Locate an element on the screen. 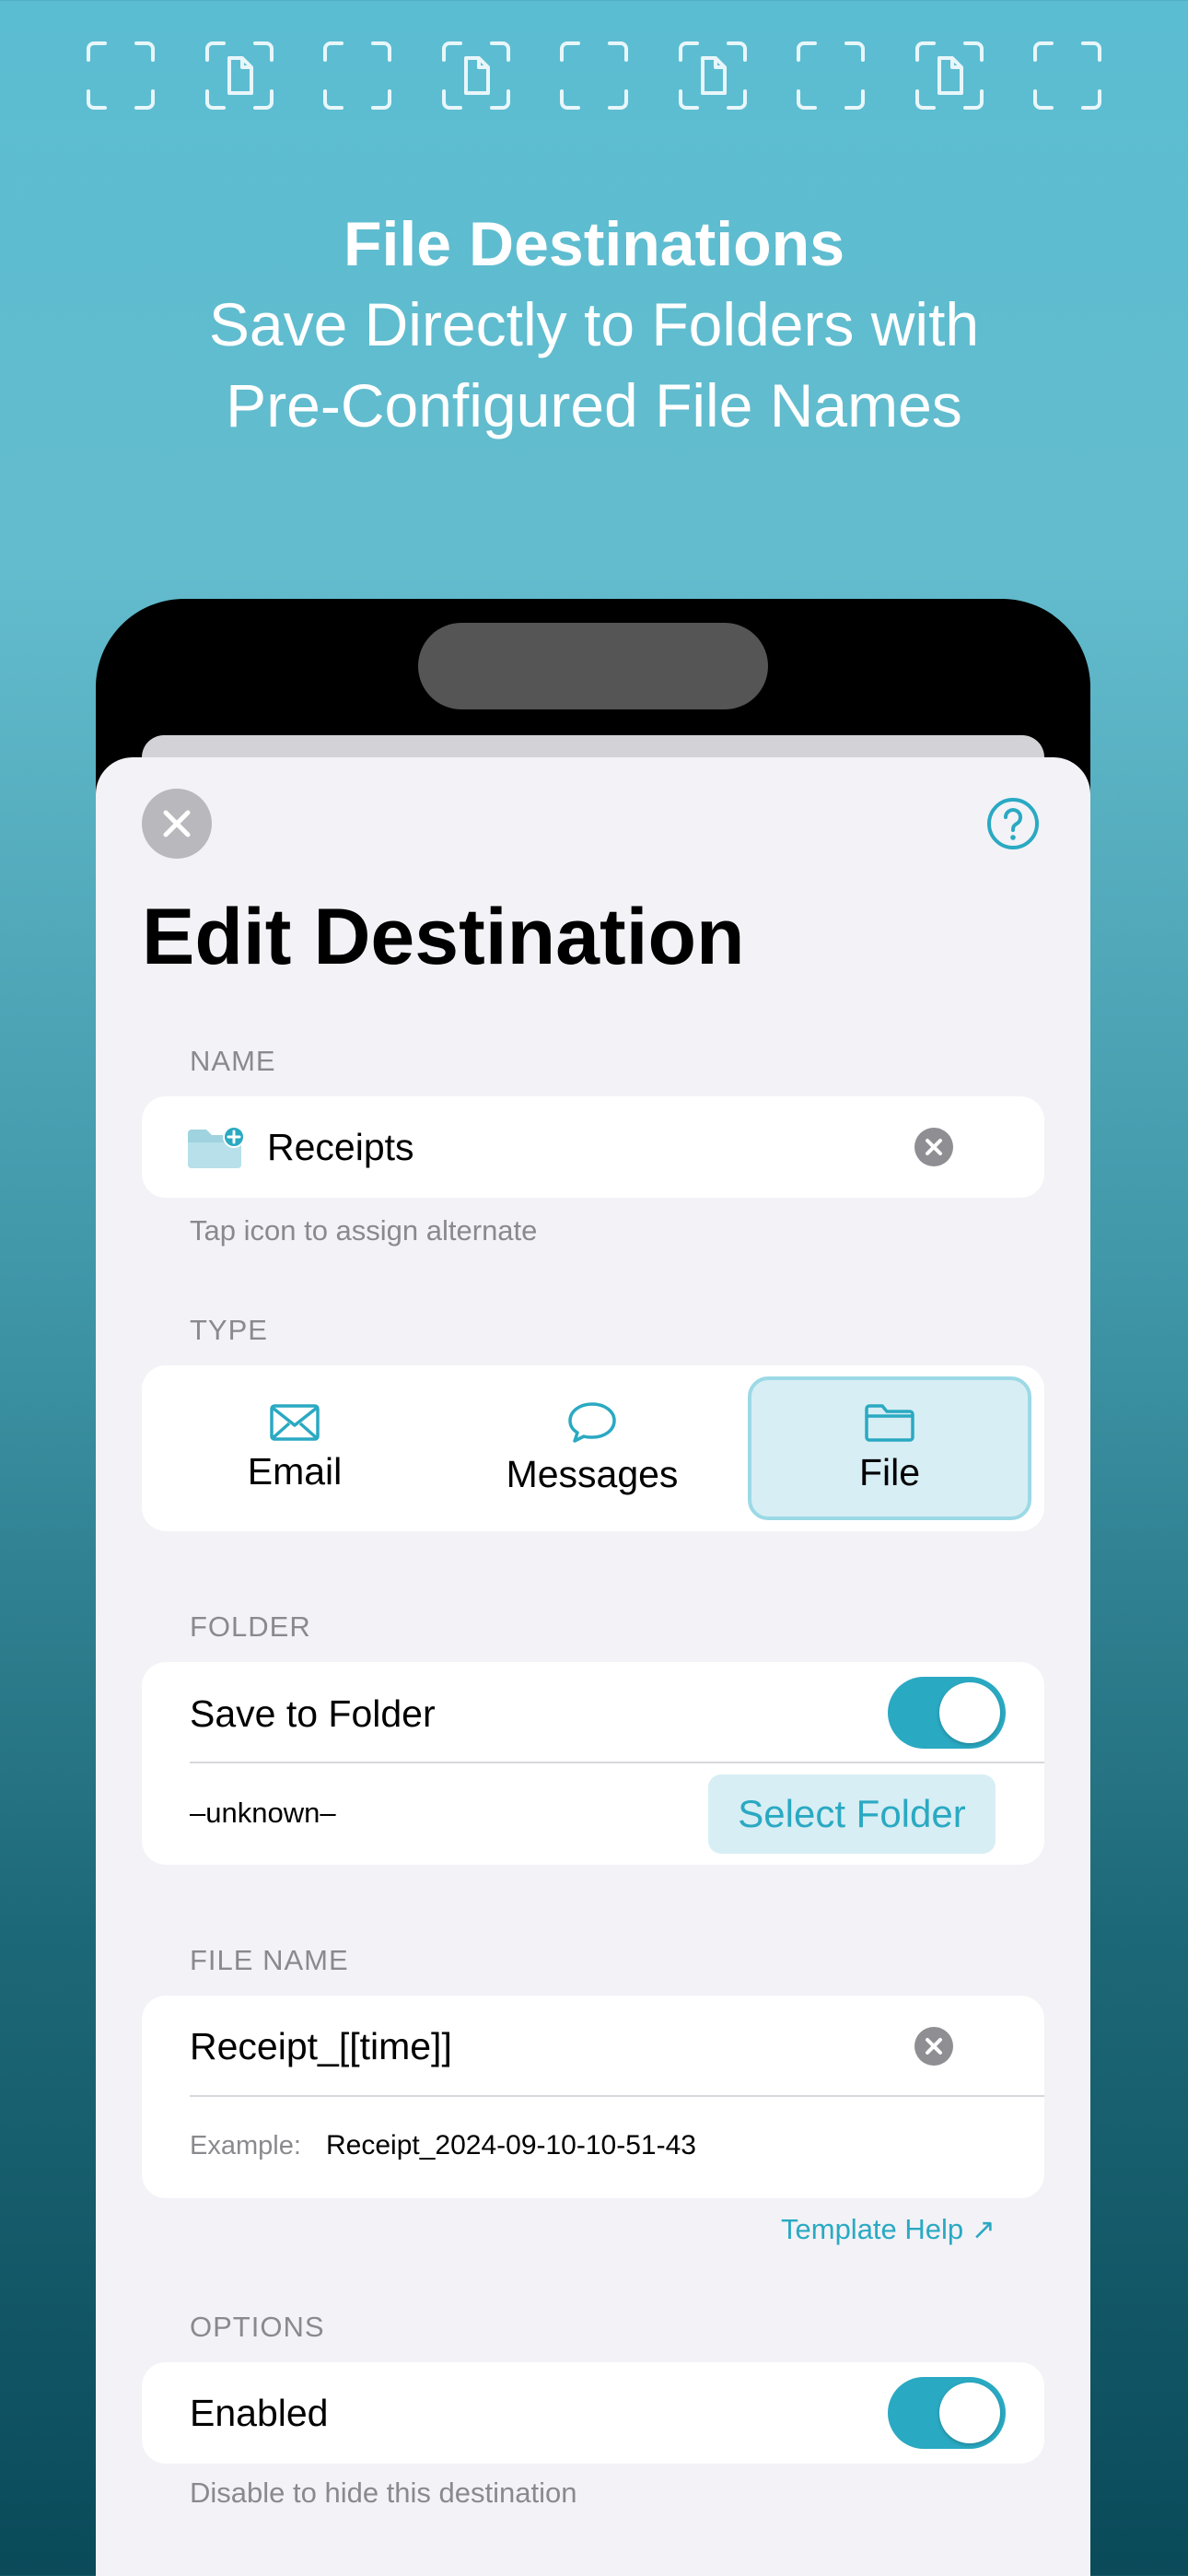 The height and width of the screenshot is (2576, 1188). name-section-label: NAME is located at coordinates (233, 1061).